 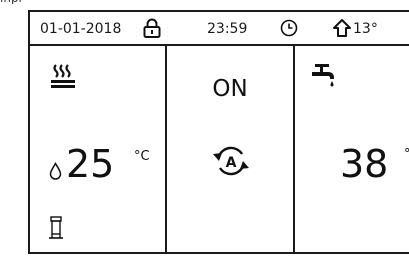 What do you see at coordinates (364, 164) in the screenshot?
I see `hot-water-temperature: 38` at bounding box center [364, 164].